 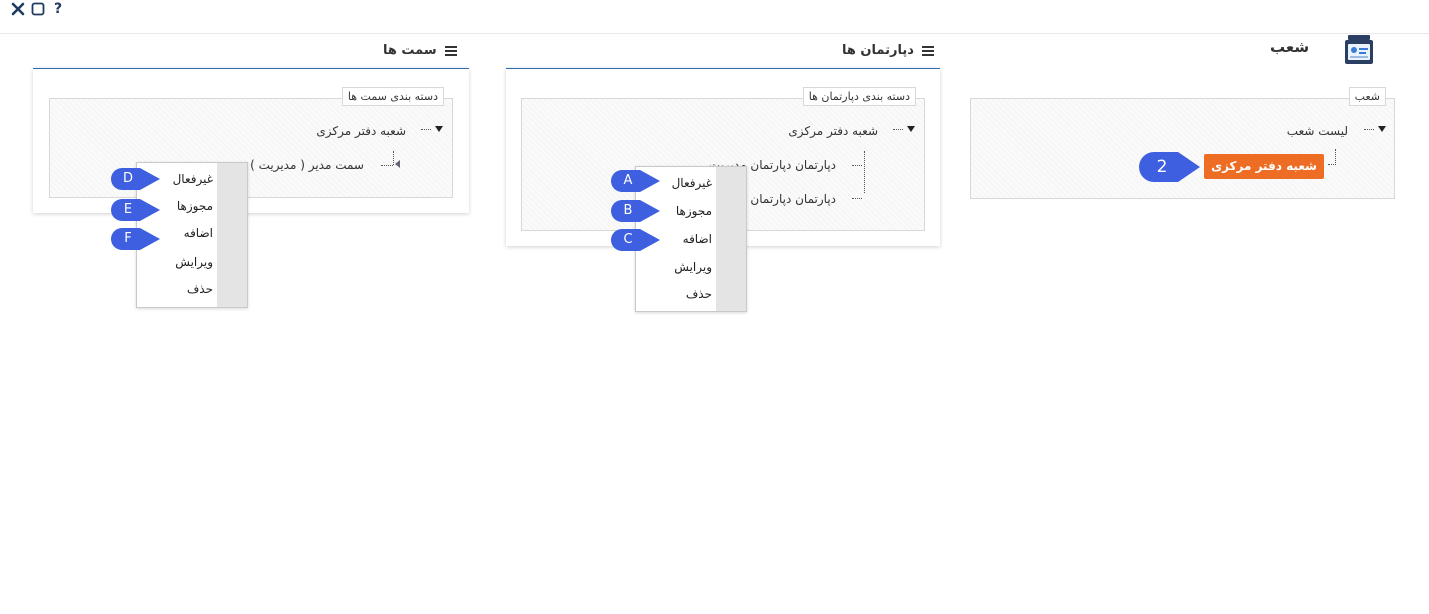 I want to click on header-divider, so click(x=714, y=33).